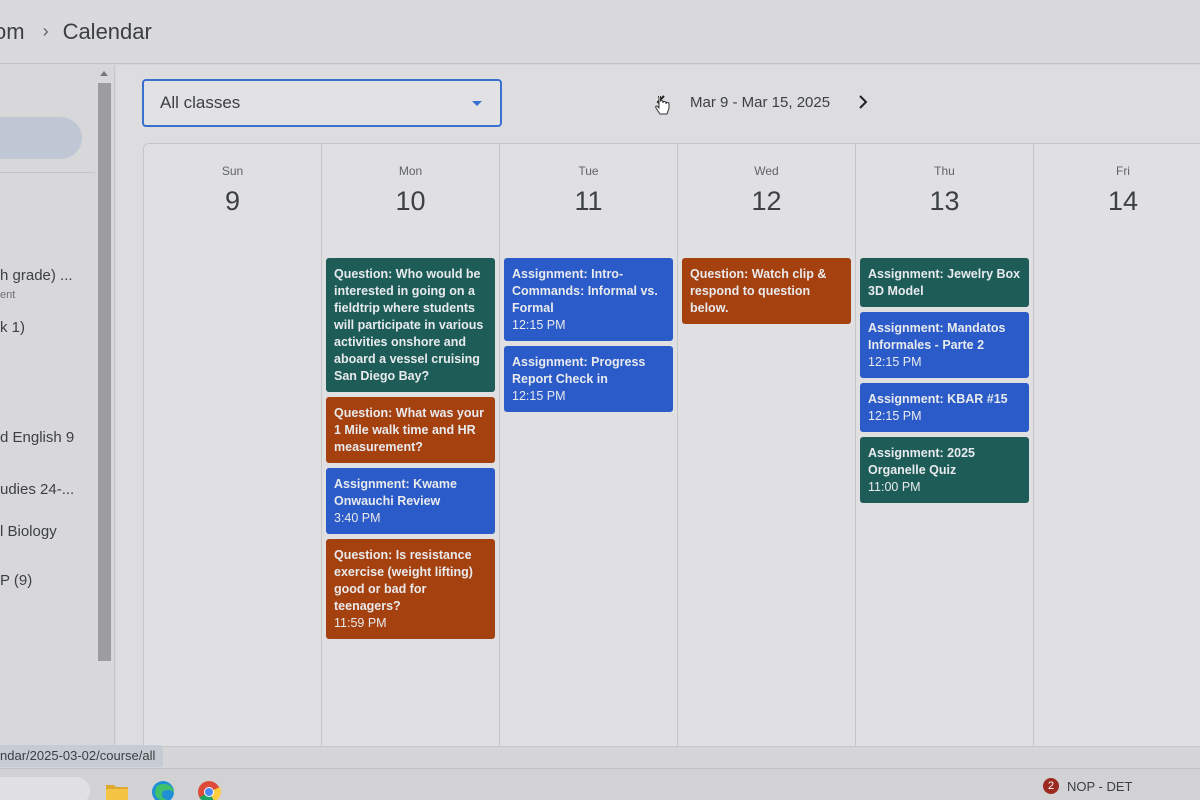 The width and height of the screenshot is (1200, 800). What do you see at coordinates (600, 32) in the screenshot?
I see `top-bar: om › Calendar` at bounding box center [600, 32].